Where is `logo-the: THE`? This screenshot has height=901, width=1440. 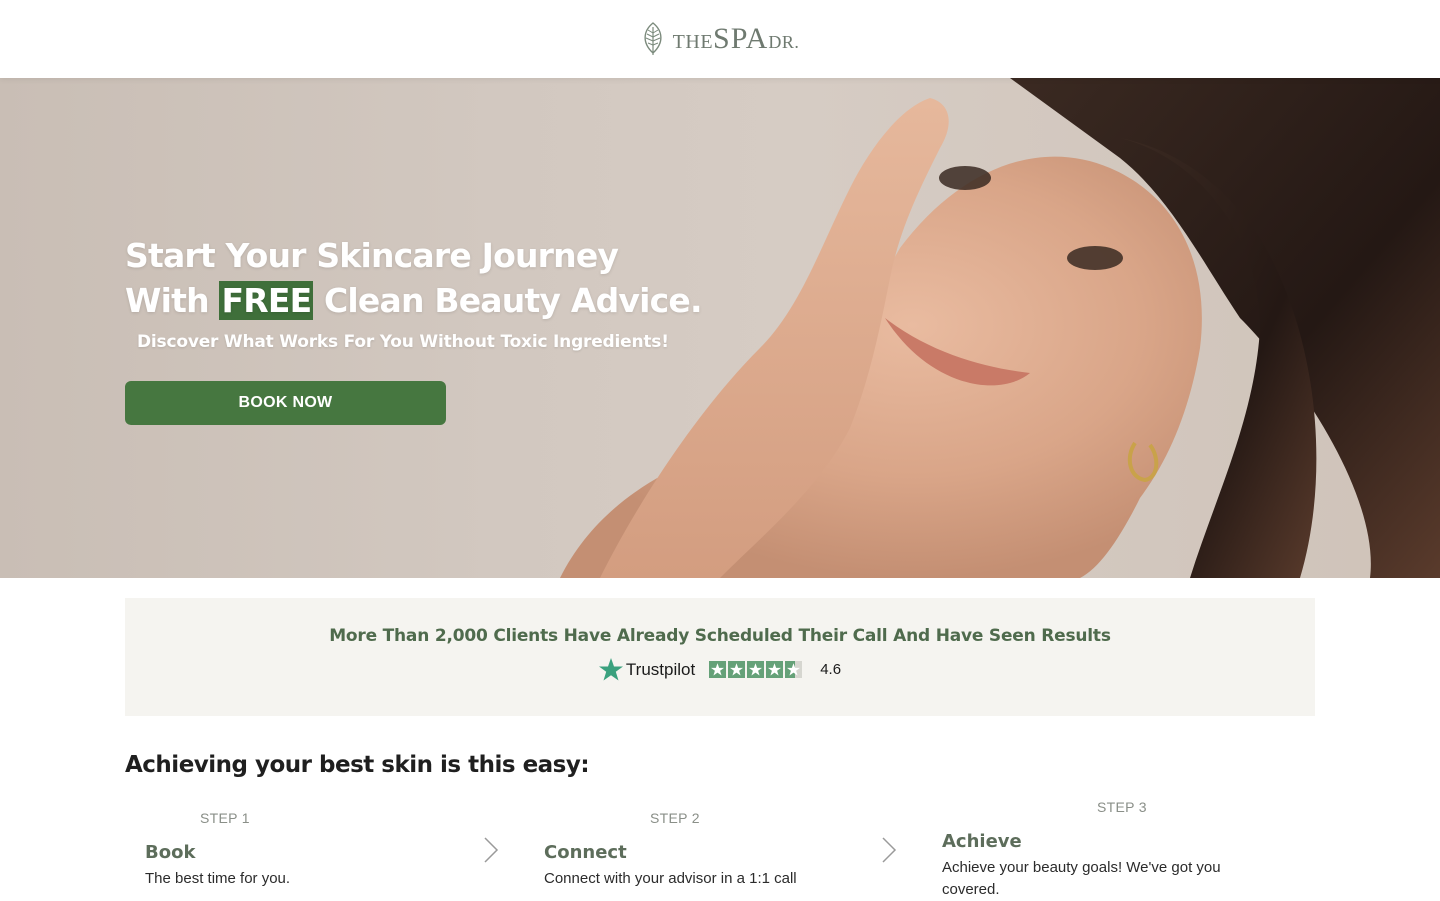 logo-the: THE is located at coordinates (693, 42).